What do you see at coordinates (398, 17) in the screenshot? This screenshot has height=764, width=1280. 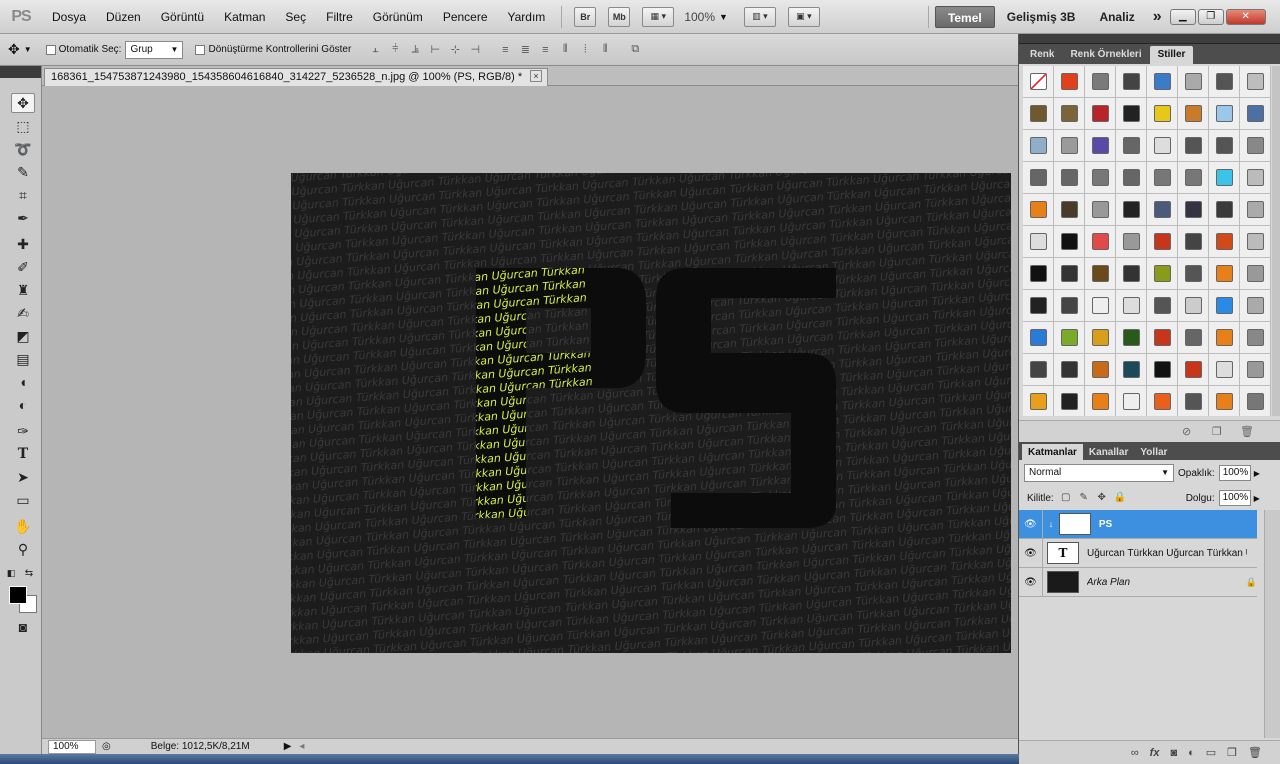 I see `menu-gorunum: Görünüm` at bounding box center [398, 17].